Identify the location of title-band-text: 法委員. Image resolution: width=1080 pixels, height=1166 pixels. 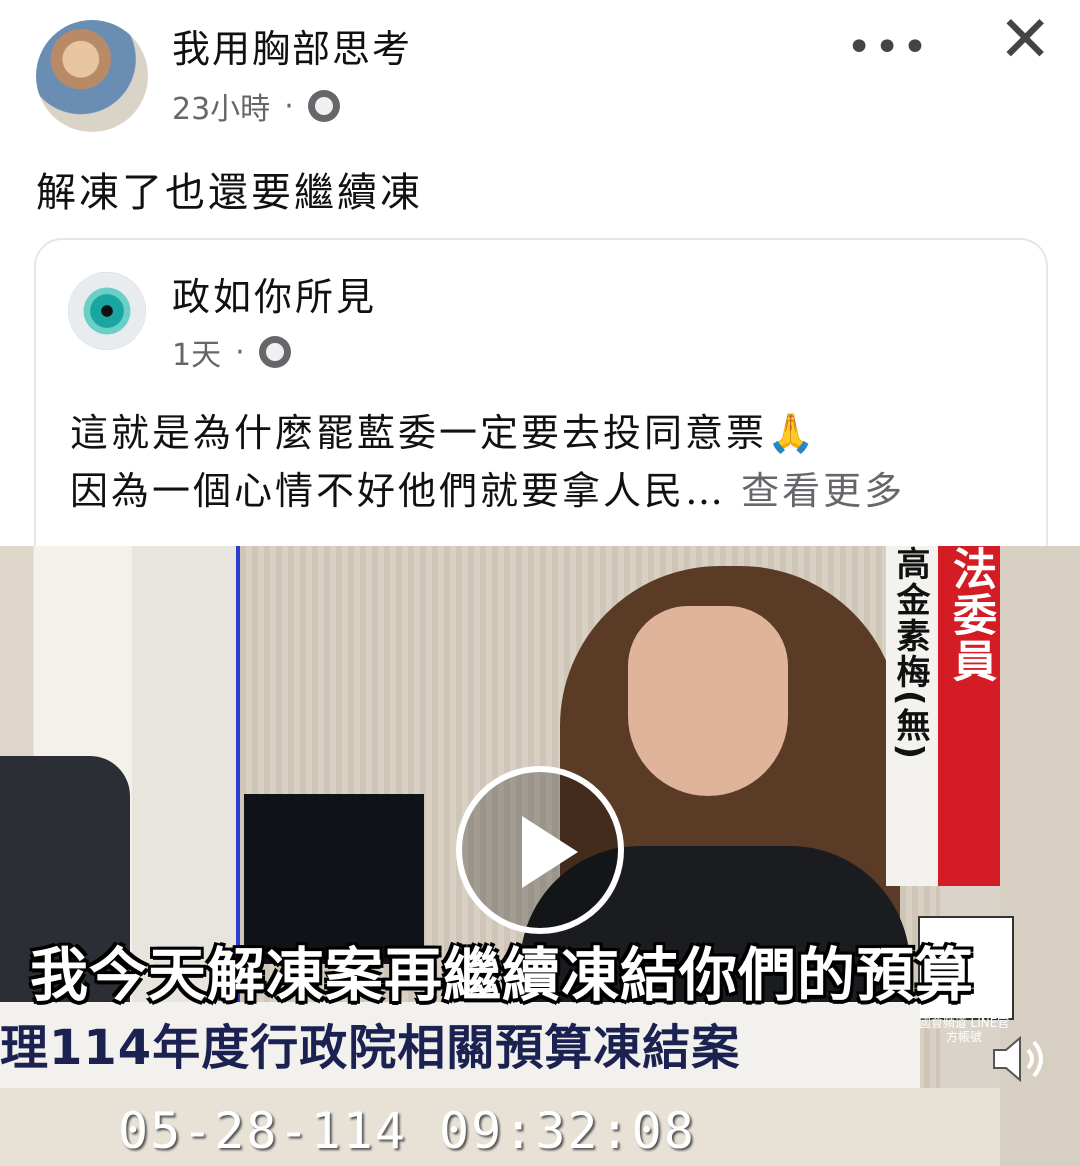
(970, 615).